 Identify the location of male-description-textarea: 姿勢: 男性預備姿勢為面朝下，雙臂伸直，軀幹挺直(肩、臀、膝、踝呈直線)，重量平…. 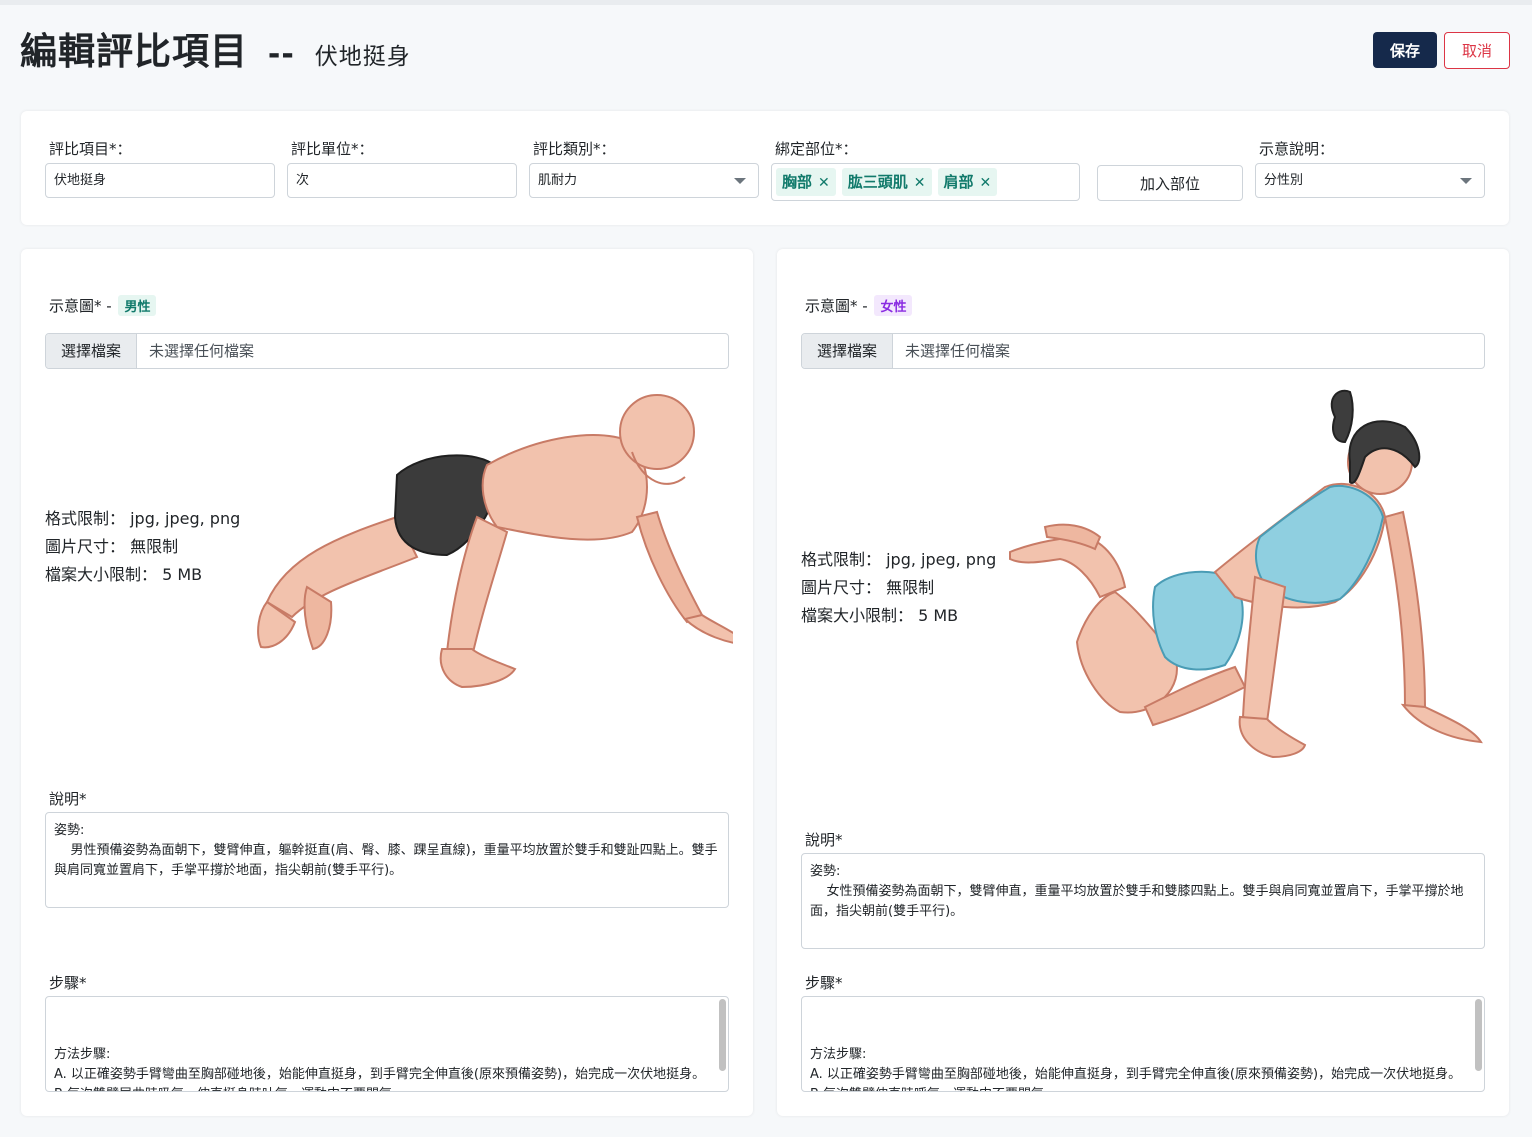
(387, 860).